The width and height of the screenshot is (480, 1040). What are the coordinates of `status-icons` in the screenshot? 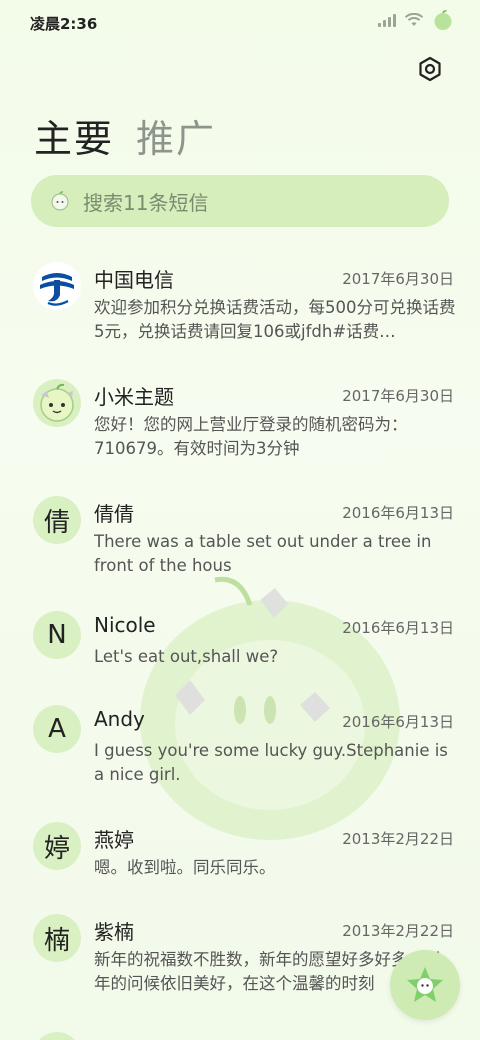 It's located at (416, 20).